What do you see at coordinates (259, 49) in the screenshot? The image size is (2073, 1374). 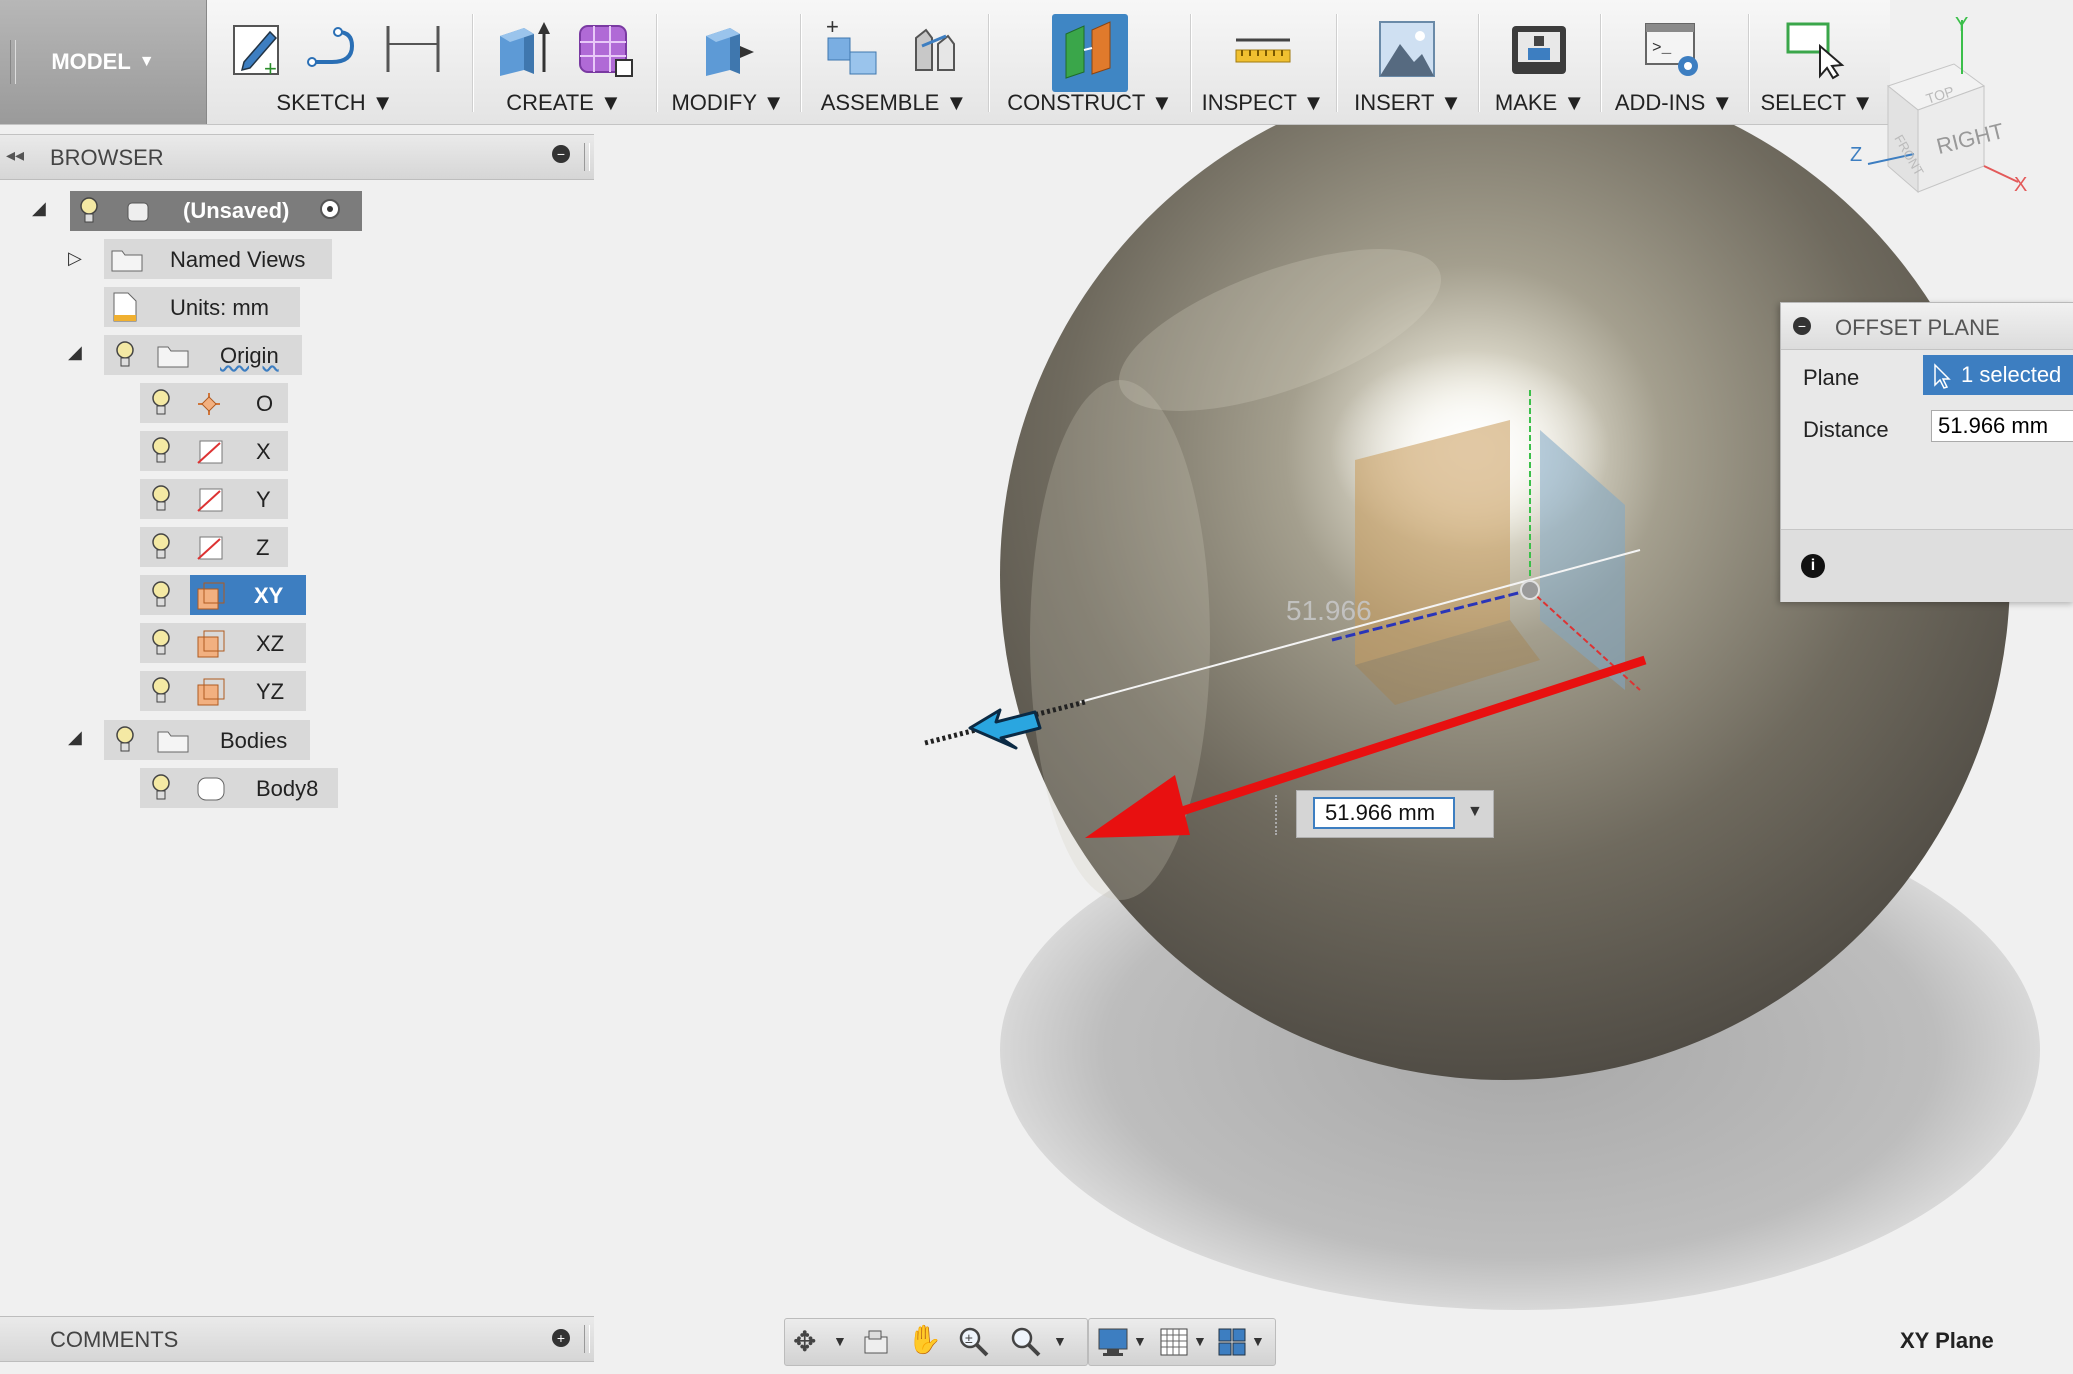 I see `create-sketch-icon: +` at bounding box center [259, 49].